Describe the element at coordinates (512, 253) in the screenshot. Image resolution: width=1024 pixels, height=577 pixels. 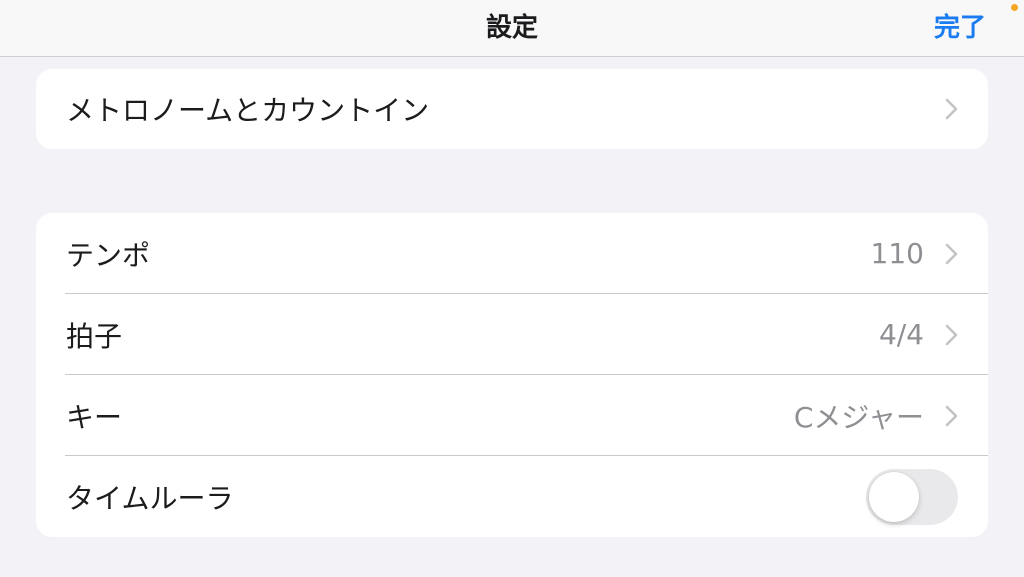
I see `row-tempo: テンポ 110` at that location.